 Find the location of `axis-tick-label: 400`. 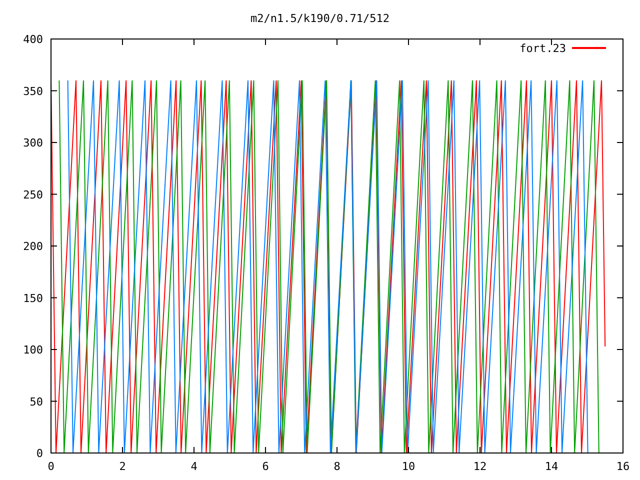

axis-tick-label: 400 is located at coordinates (33, 39).